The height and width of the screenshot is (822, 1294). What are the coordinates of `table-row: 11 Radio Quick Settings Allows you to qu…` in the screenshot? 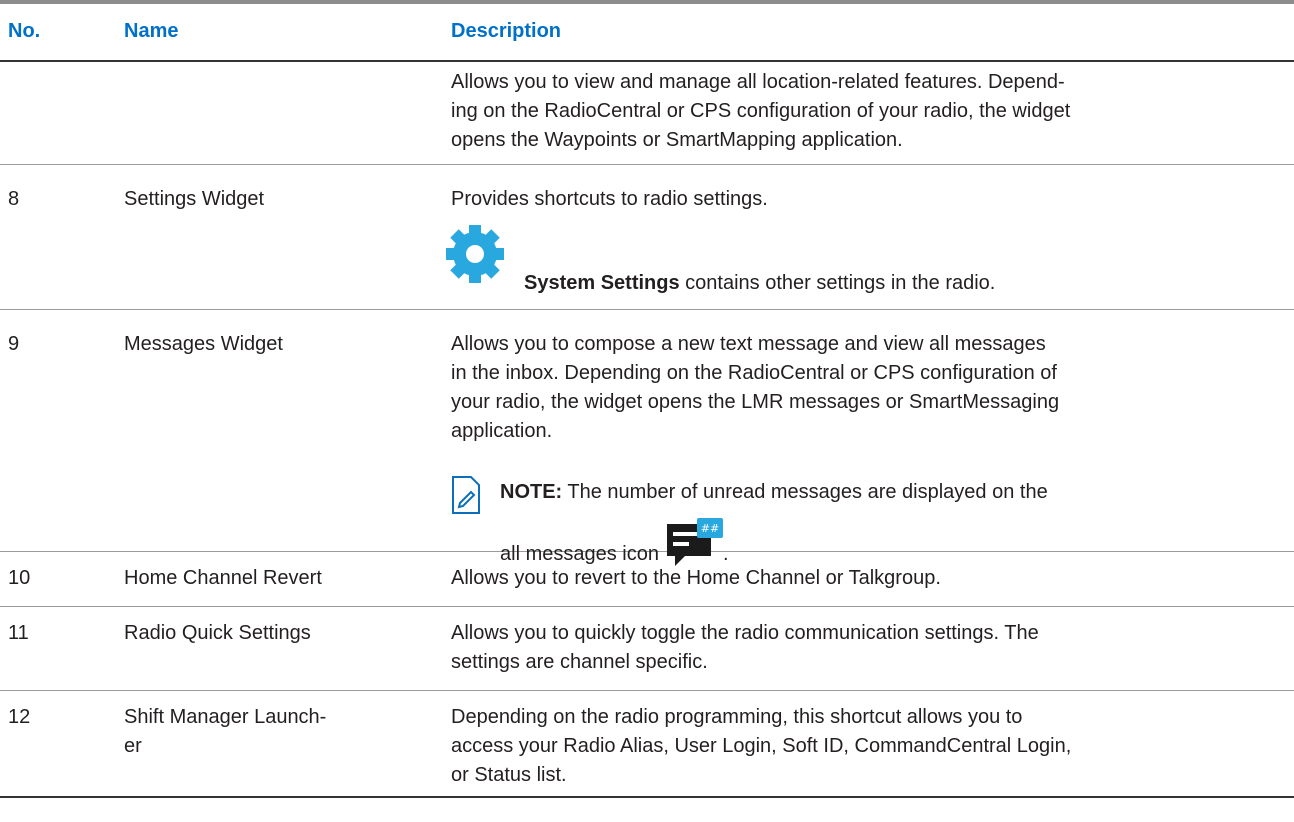 It's located at (647, 649).